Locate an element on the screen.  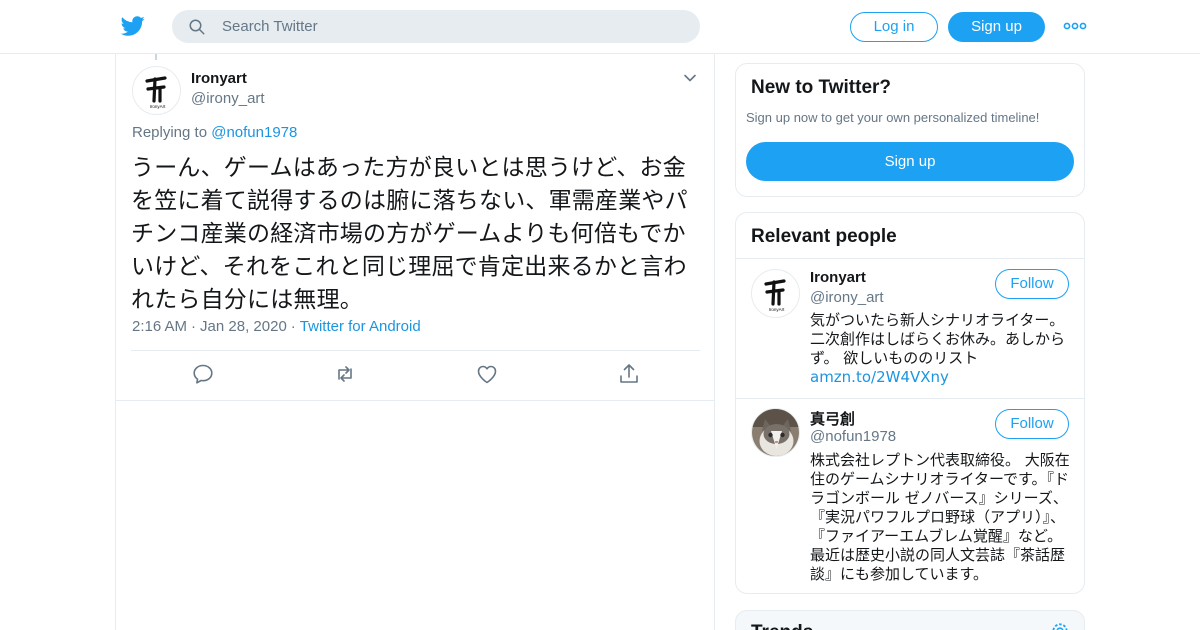
tweet-time: 2:16 AM is located at coordinates (159, 326).